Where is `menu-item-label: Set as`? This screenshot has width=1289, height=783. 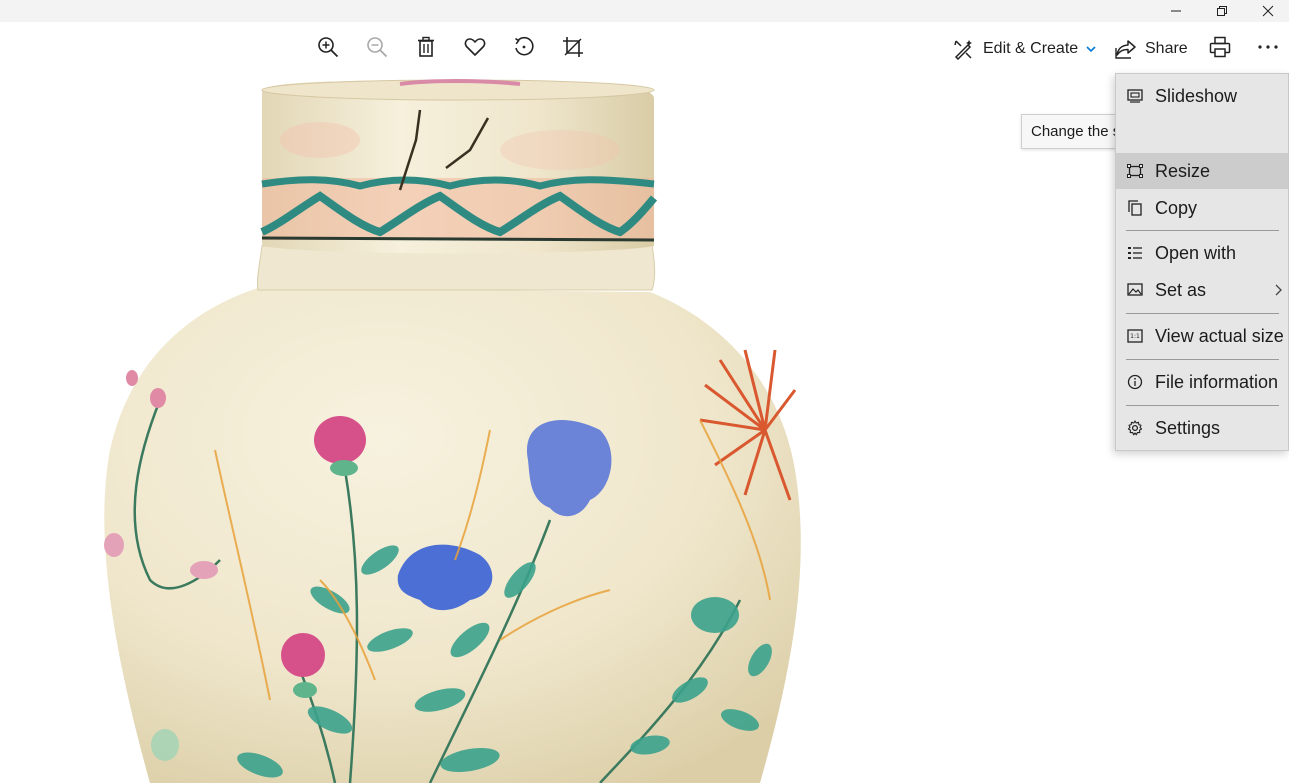 menu-item-label: Set as is located at coordinates (1181, 289).